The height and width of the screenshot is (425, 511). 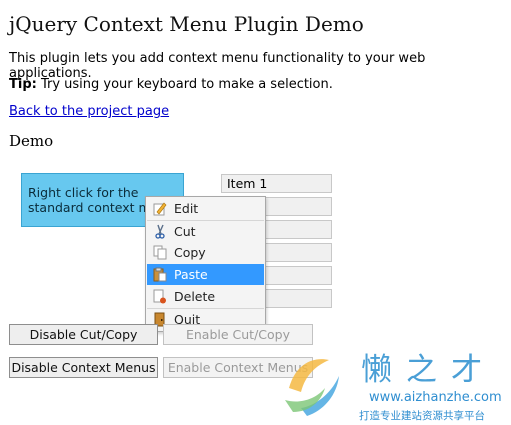 I want to click on watermark-url: www.aizhanzhe.com, so click(x=435, y=397).